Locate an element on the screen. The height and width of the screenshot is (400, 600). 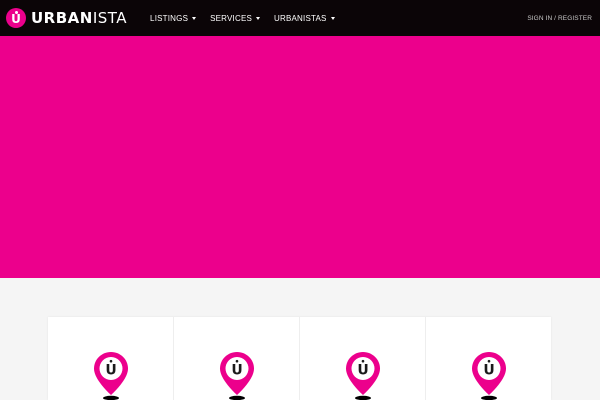
sign-in-link: SIGN IN is located at coordinates (539, 18).